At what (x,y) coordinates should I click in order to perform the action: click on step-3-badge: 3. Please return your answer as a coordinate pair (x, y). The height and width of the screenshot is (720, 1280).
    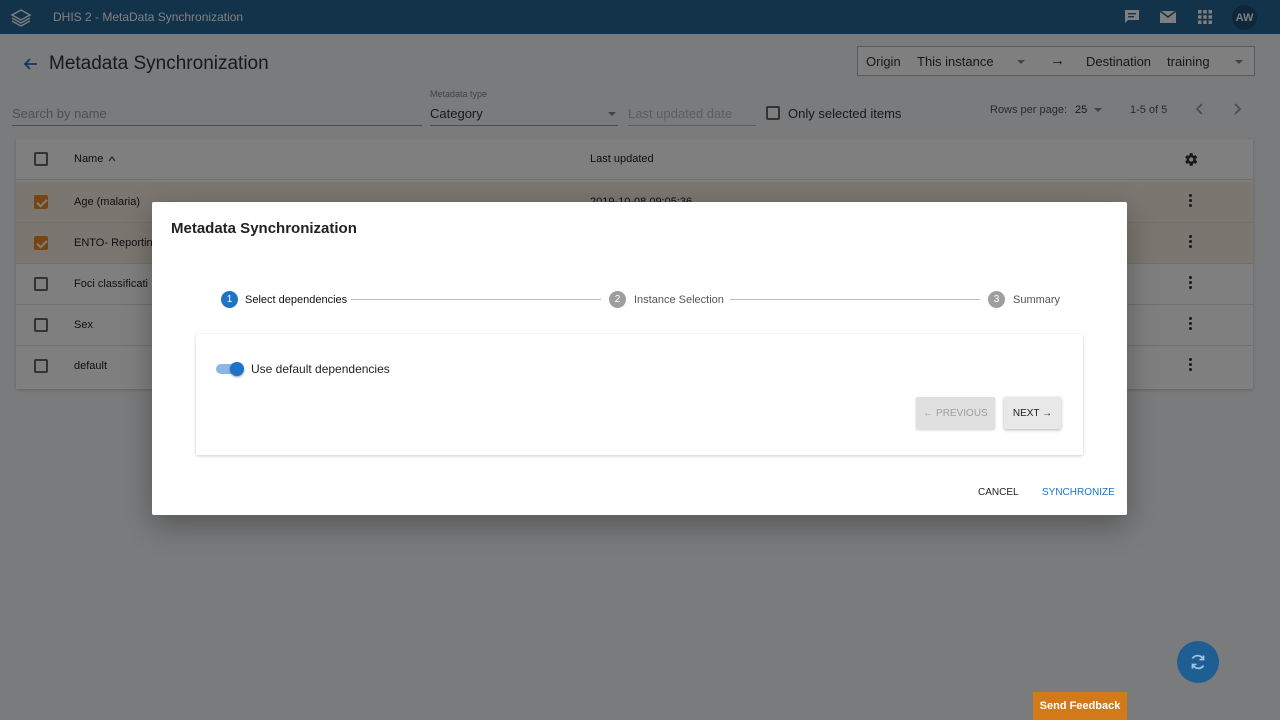
    Looking at the image, I should click on (996, 299).